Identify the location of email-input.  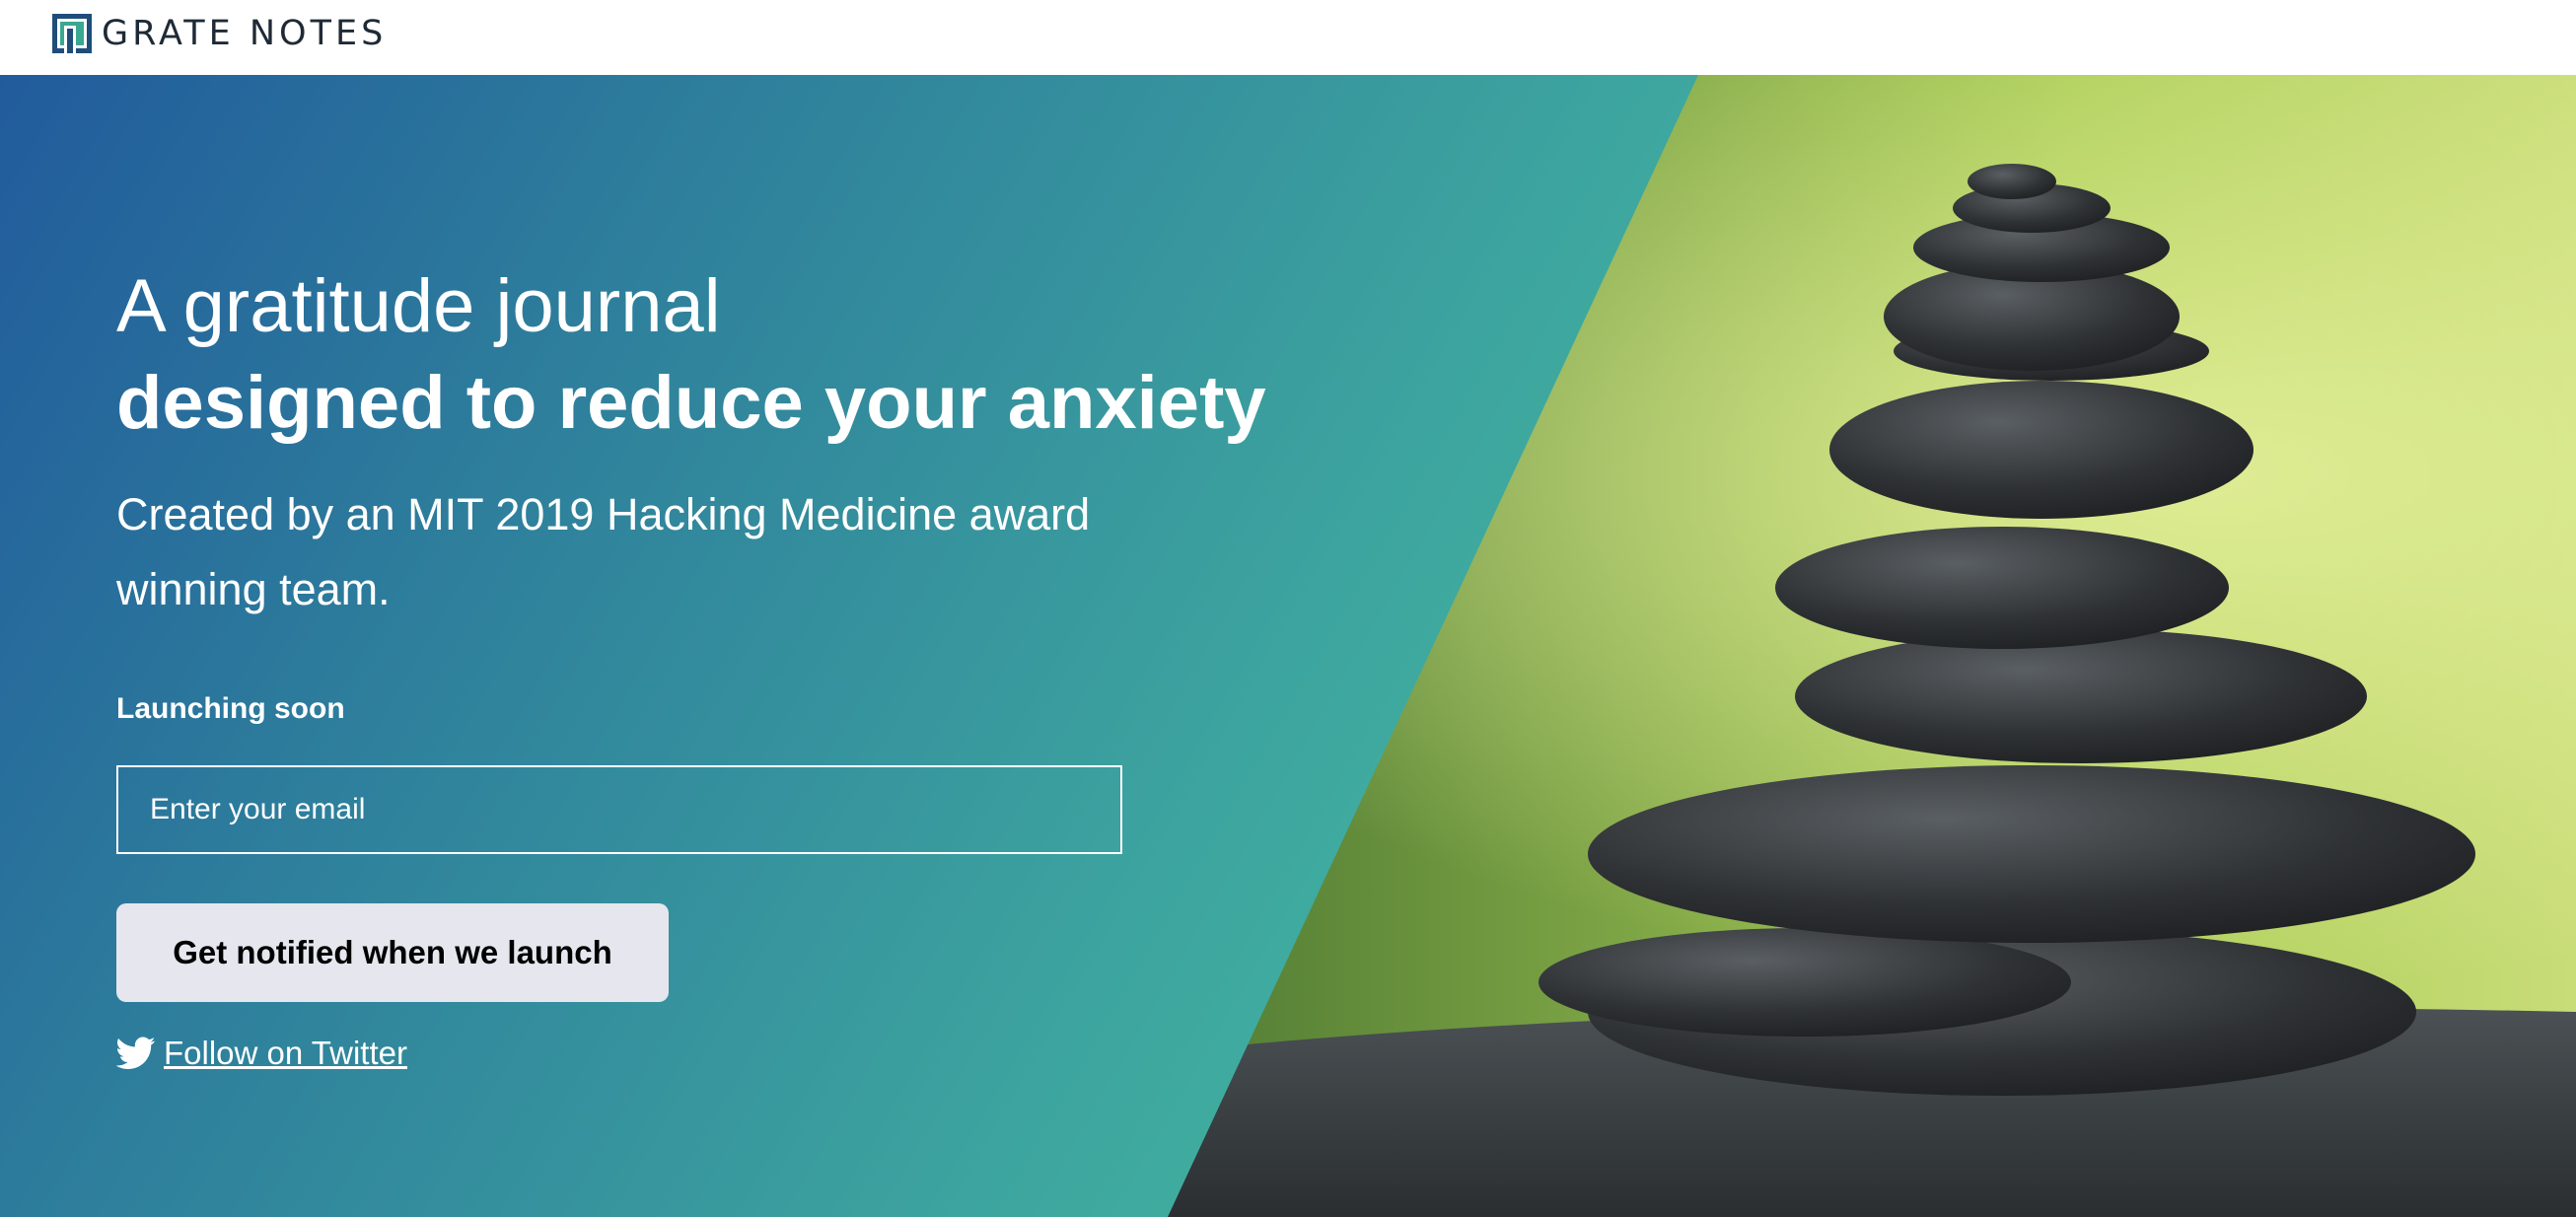
(619, 810).